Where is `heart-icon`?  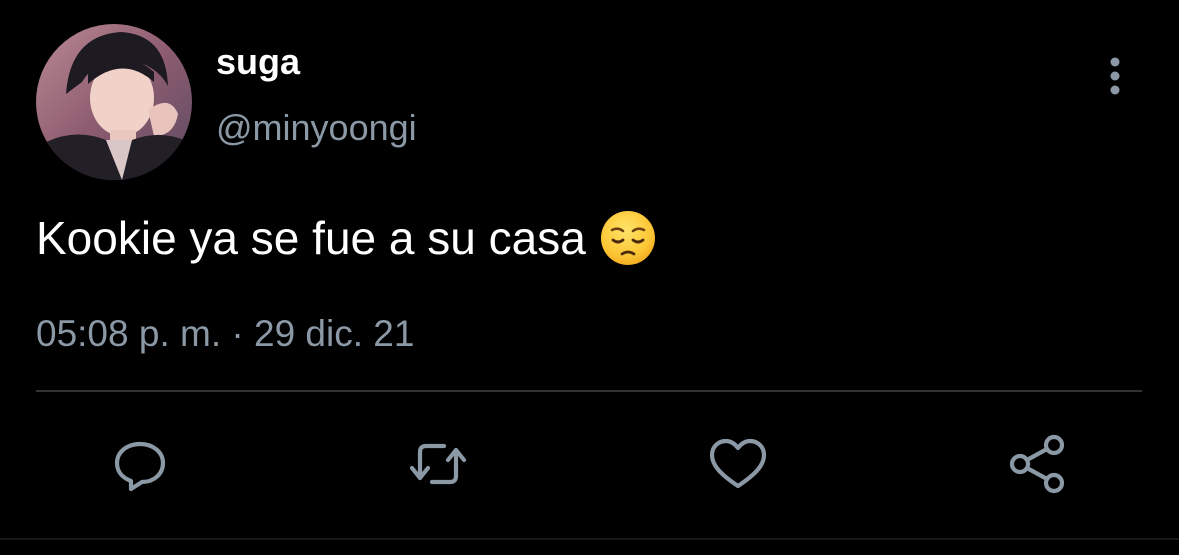
heart-icon is located at coordinates (738, 463).